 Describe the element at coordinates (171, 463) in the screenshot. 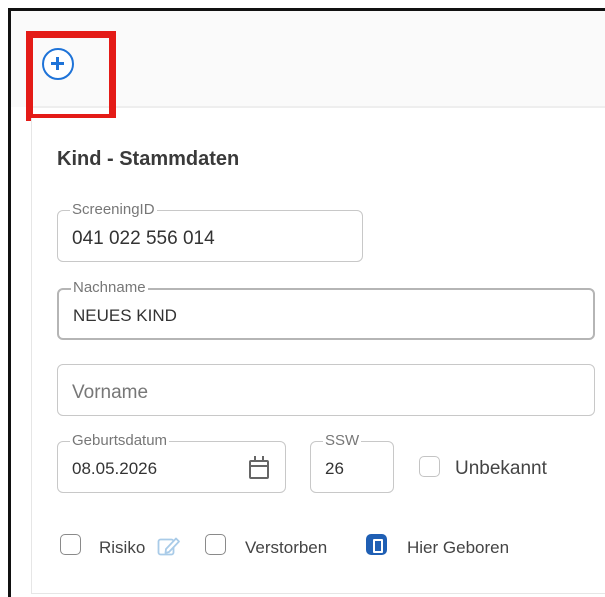

I see `geburtsdatum-field: Geburtsdatum 08.05.2026` at that location.